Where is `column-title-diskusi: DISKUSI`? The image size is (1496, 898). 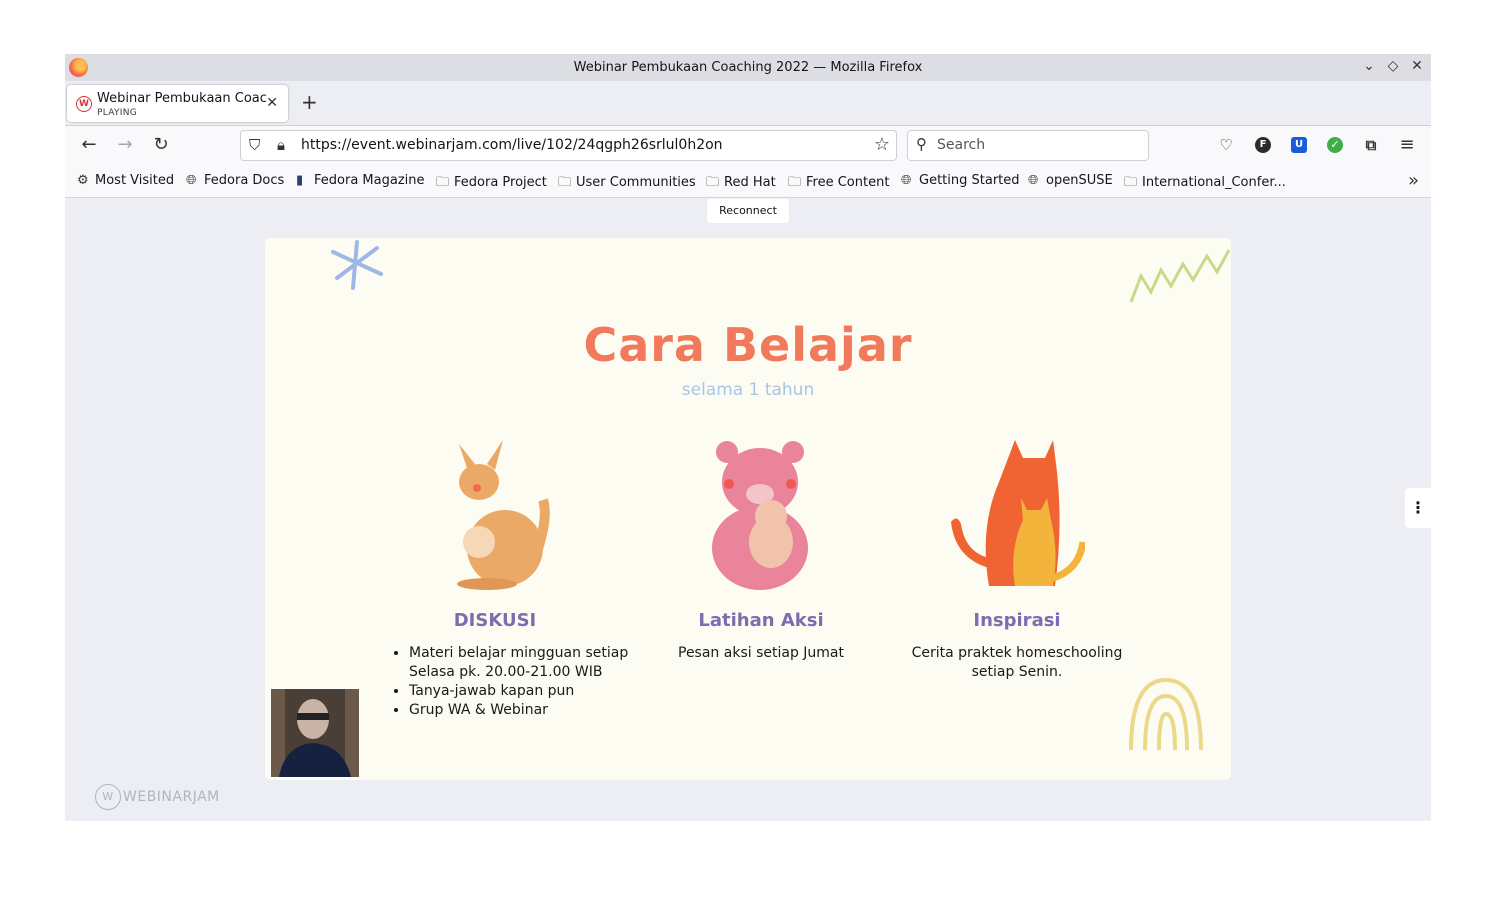
column-title-diskusi: DISKUSI is located at coordinates (495, 620).